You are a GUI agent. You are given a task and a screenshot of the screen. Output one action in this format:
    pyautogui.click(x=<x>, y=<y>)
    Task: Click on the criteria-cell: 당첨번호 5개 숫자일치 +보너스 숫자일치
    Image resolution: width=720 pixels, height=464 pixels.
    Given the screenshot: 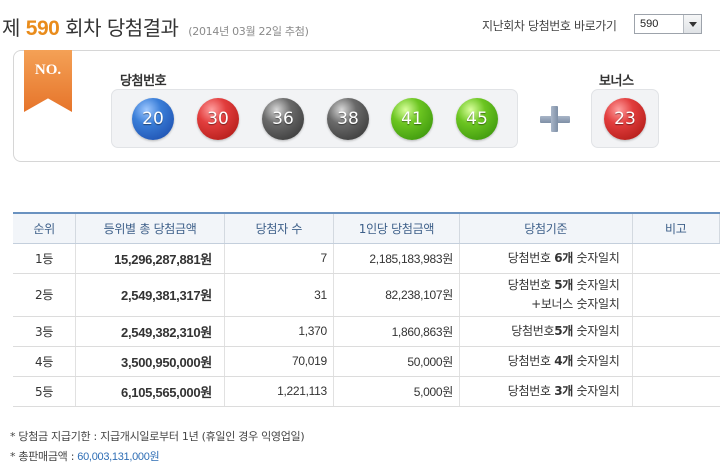 What is the action you would take?
    pyautogui.click(x=546, y=295)
    